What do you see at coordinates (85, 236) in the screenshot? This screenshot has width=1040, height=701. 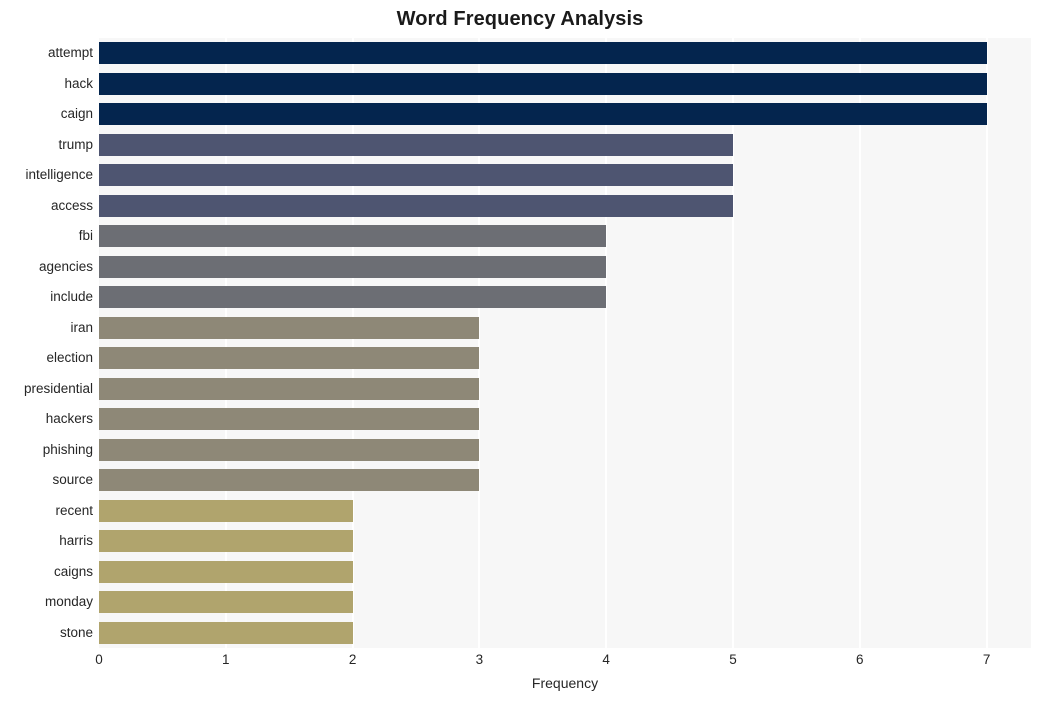 I see `y-tick-label-fbi: fbi` at bounding box center [85, 236].